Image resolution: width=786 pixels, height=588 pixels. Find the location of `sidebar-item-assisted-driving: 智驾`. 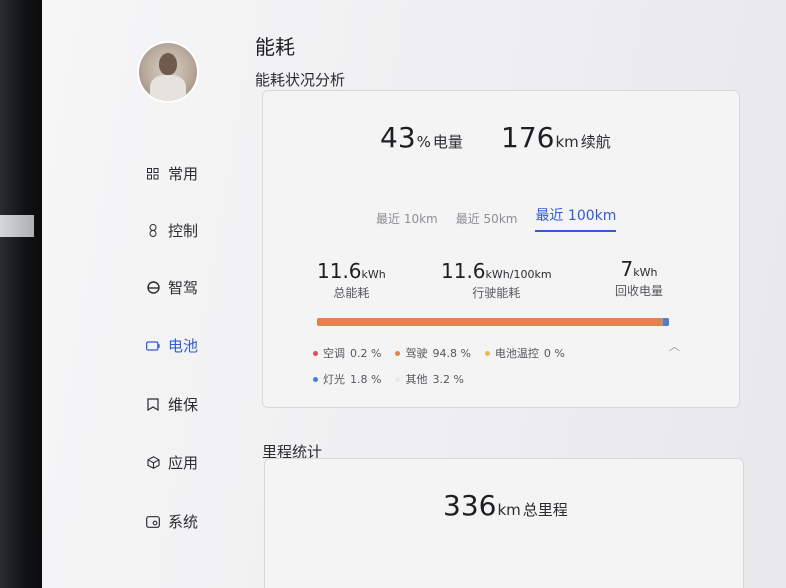

sidebar-item-assisted-driving: 智驾 is located at coordinates (172, 287).